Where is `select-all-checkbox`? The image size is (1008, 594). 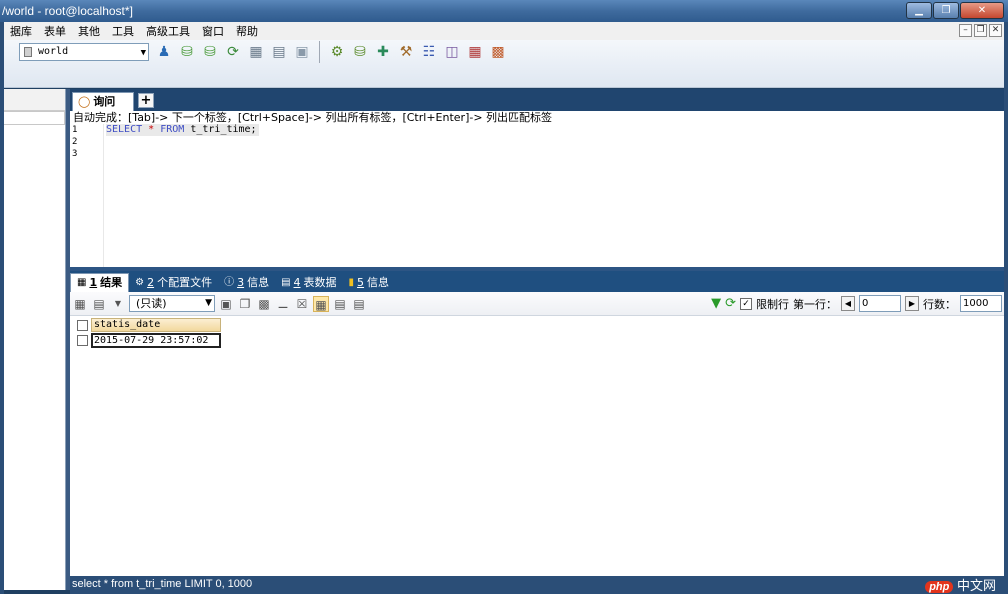
select-all-checkbox is located at coordinates (82, 325).